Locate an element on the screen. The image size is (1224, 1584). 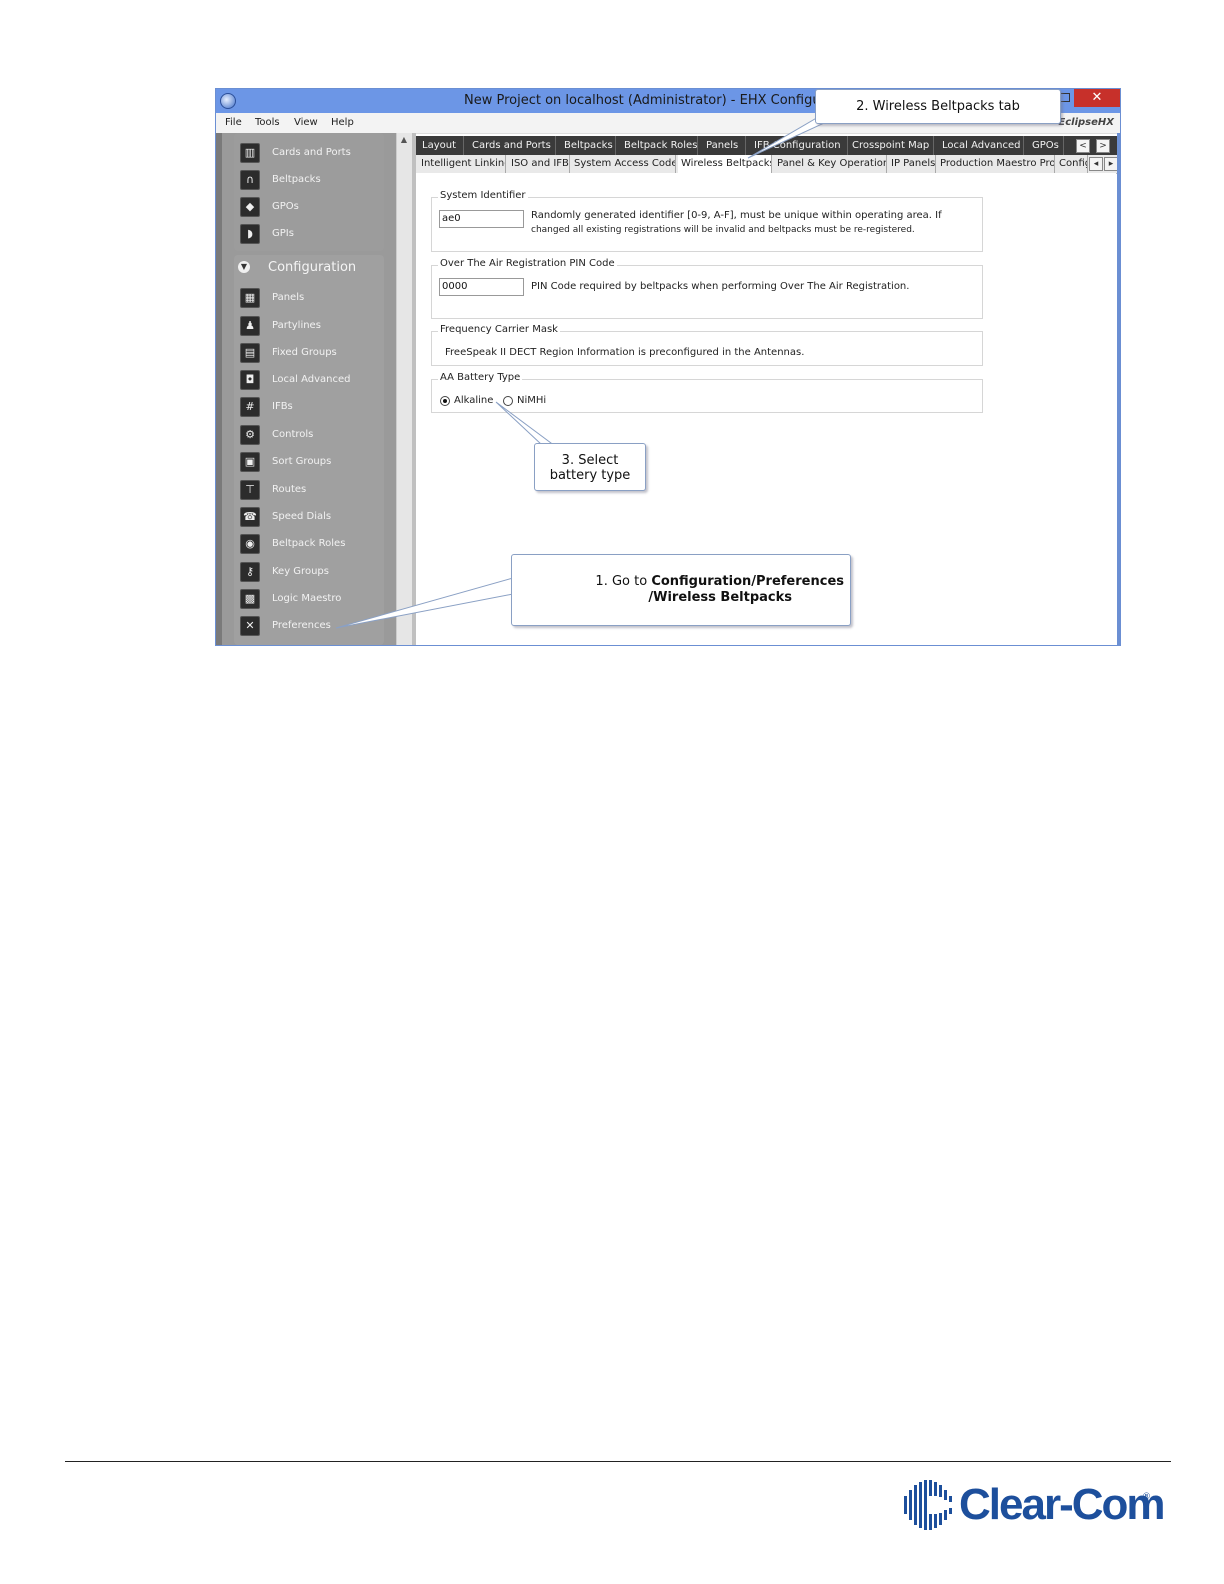
callout-3-pointer is located at coordinates (526, 424).